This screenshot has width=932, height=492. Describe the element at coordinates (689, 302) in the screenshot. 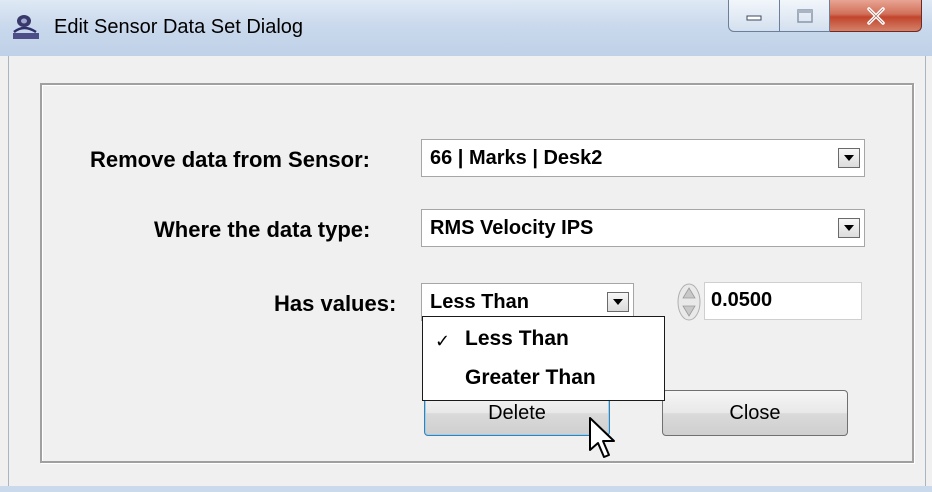

I see `spinner-arrows-icon` at that location.